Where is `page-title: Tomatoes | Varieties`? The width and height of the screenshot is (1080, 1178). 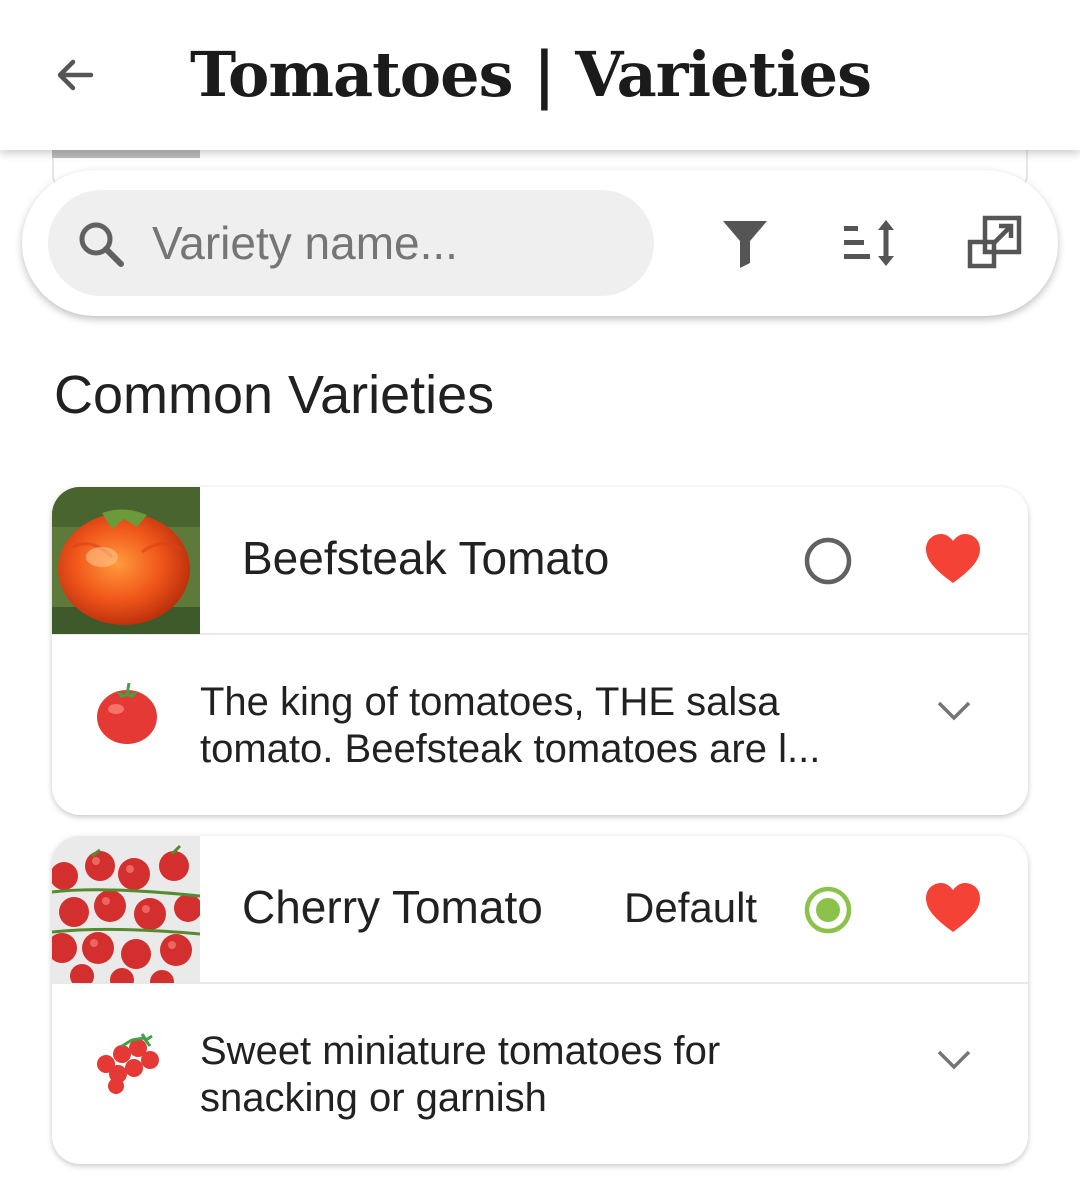
page-title: Tomatoes | Varieties is located at coordinates (531, 74).